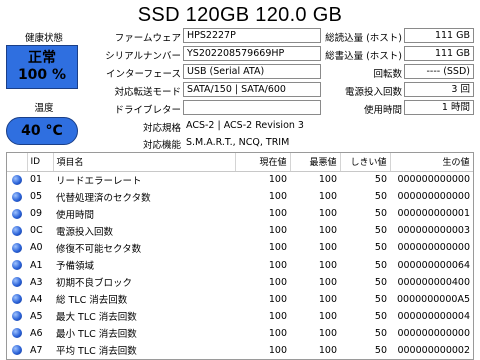 Image resolution: width=480 pixels, height=360 pixels. Describe the element at coordinates (36, 180) in the screenshot. I see `attr-id: 01` at that location.